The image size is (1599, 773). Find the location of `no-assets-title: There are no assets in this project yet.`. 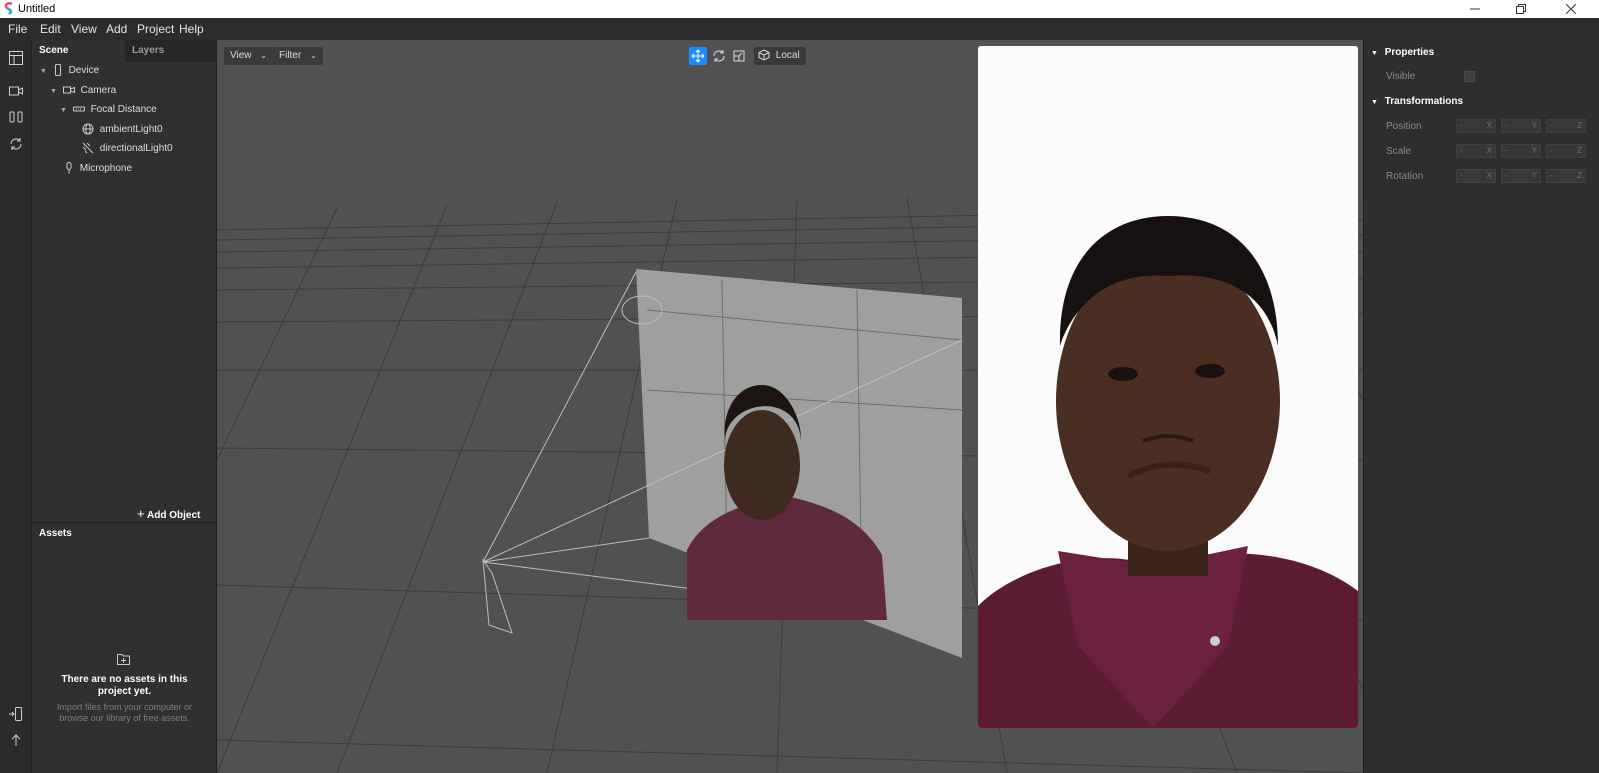

no-assets-title: There are no assets in this project yet. is located at coordinates (124, 685).